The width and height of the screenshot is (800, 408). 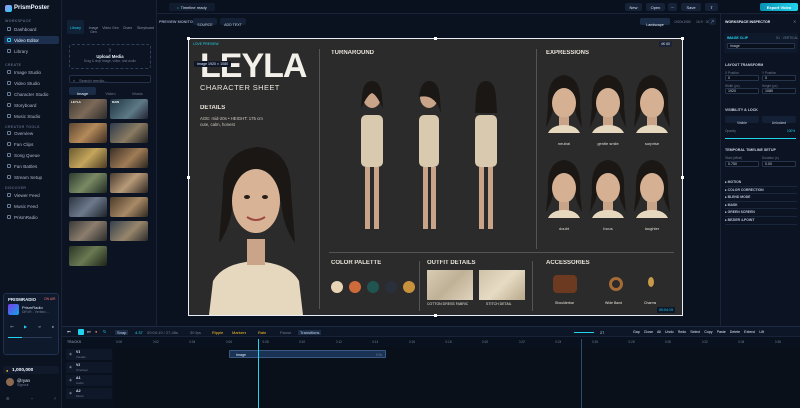 What do you see at coordinates (691, 7) in the screenshot?
I see `save-button: Save` at bounding box center [691, 7].